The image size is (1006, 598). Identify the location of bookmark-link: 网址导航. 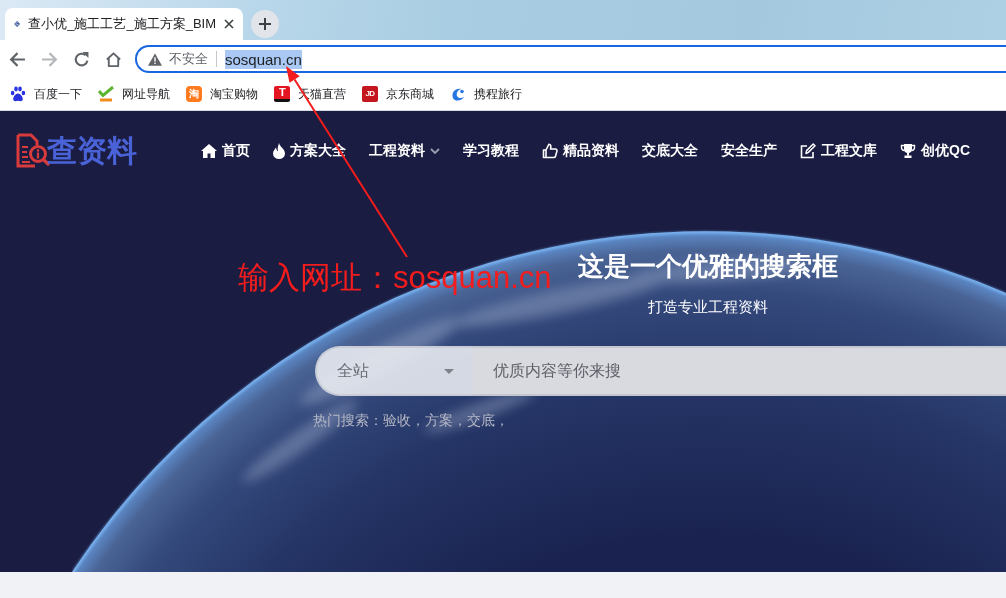
(134, 94).